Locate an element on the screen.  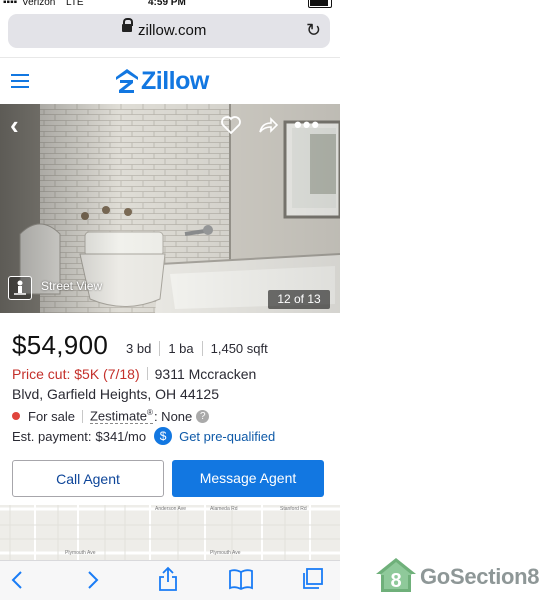
zestimate-value: : None is located at coordinates (173, 416).